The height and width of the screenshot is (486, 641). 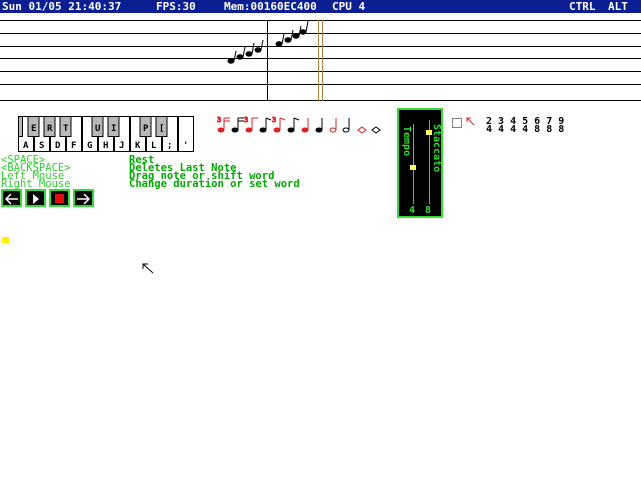 I want to click on staccato-label: Staccato, so click(x=436, y=148).